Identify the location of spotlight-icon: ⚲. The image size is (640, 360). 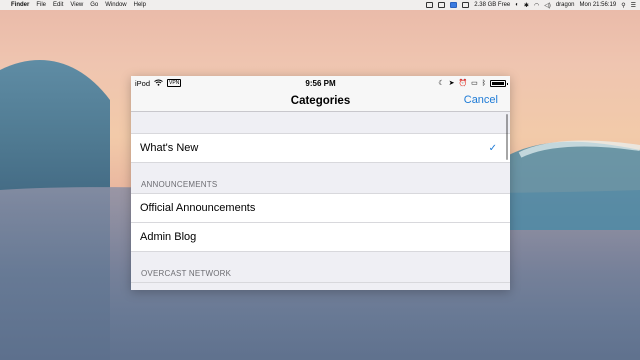
(623, 5).